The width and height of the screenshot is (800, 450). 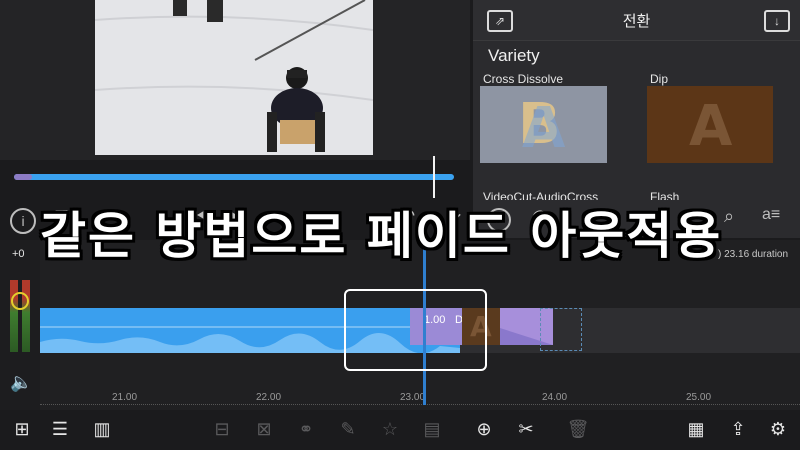 I want to click on transition-thumb-dip: A, so click(x=710, y=124).